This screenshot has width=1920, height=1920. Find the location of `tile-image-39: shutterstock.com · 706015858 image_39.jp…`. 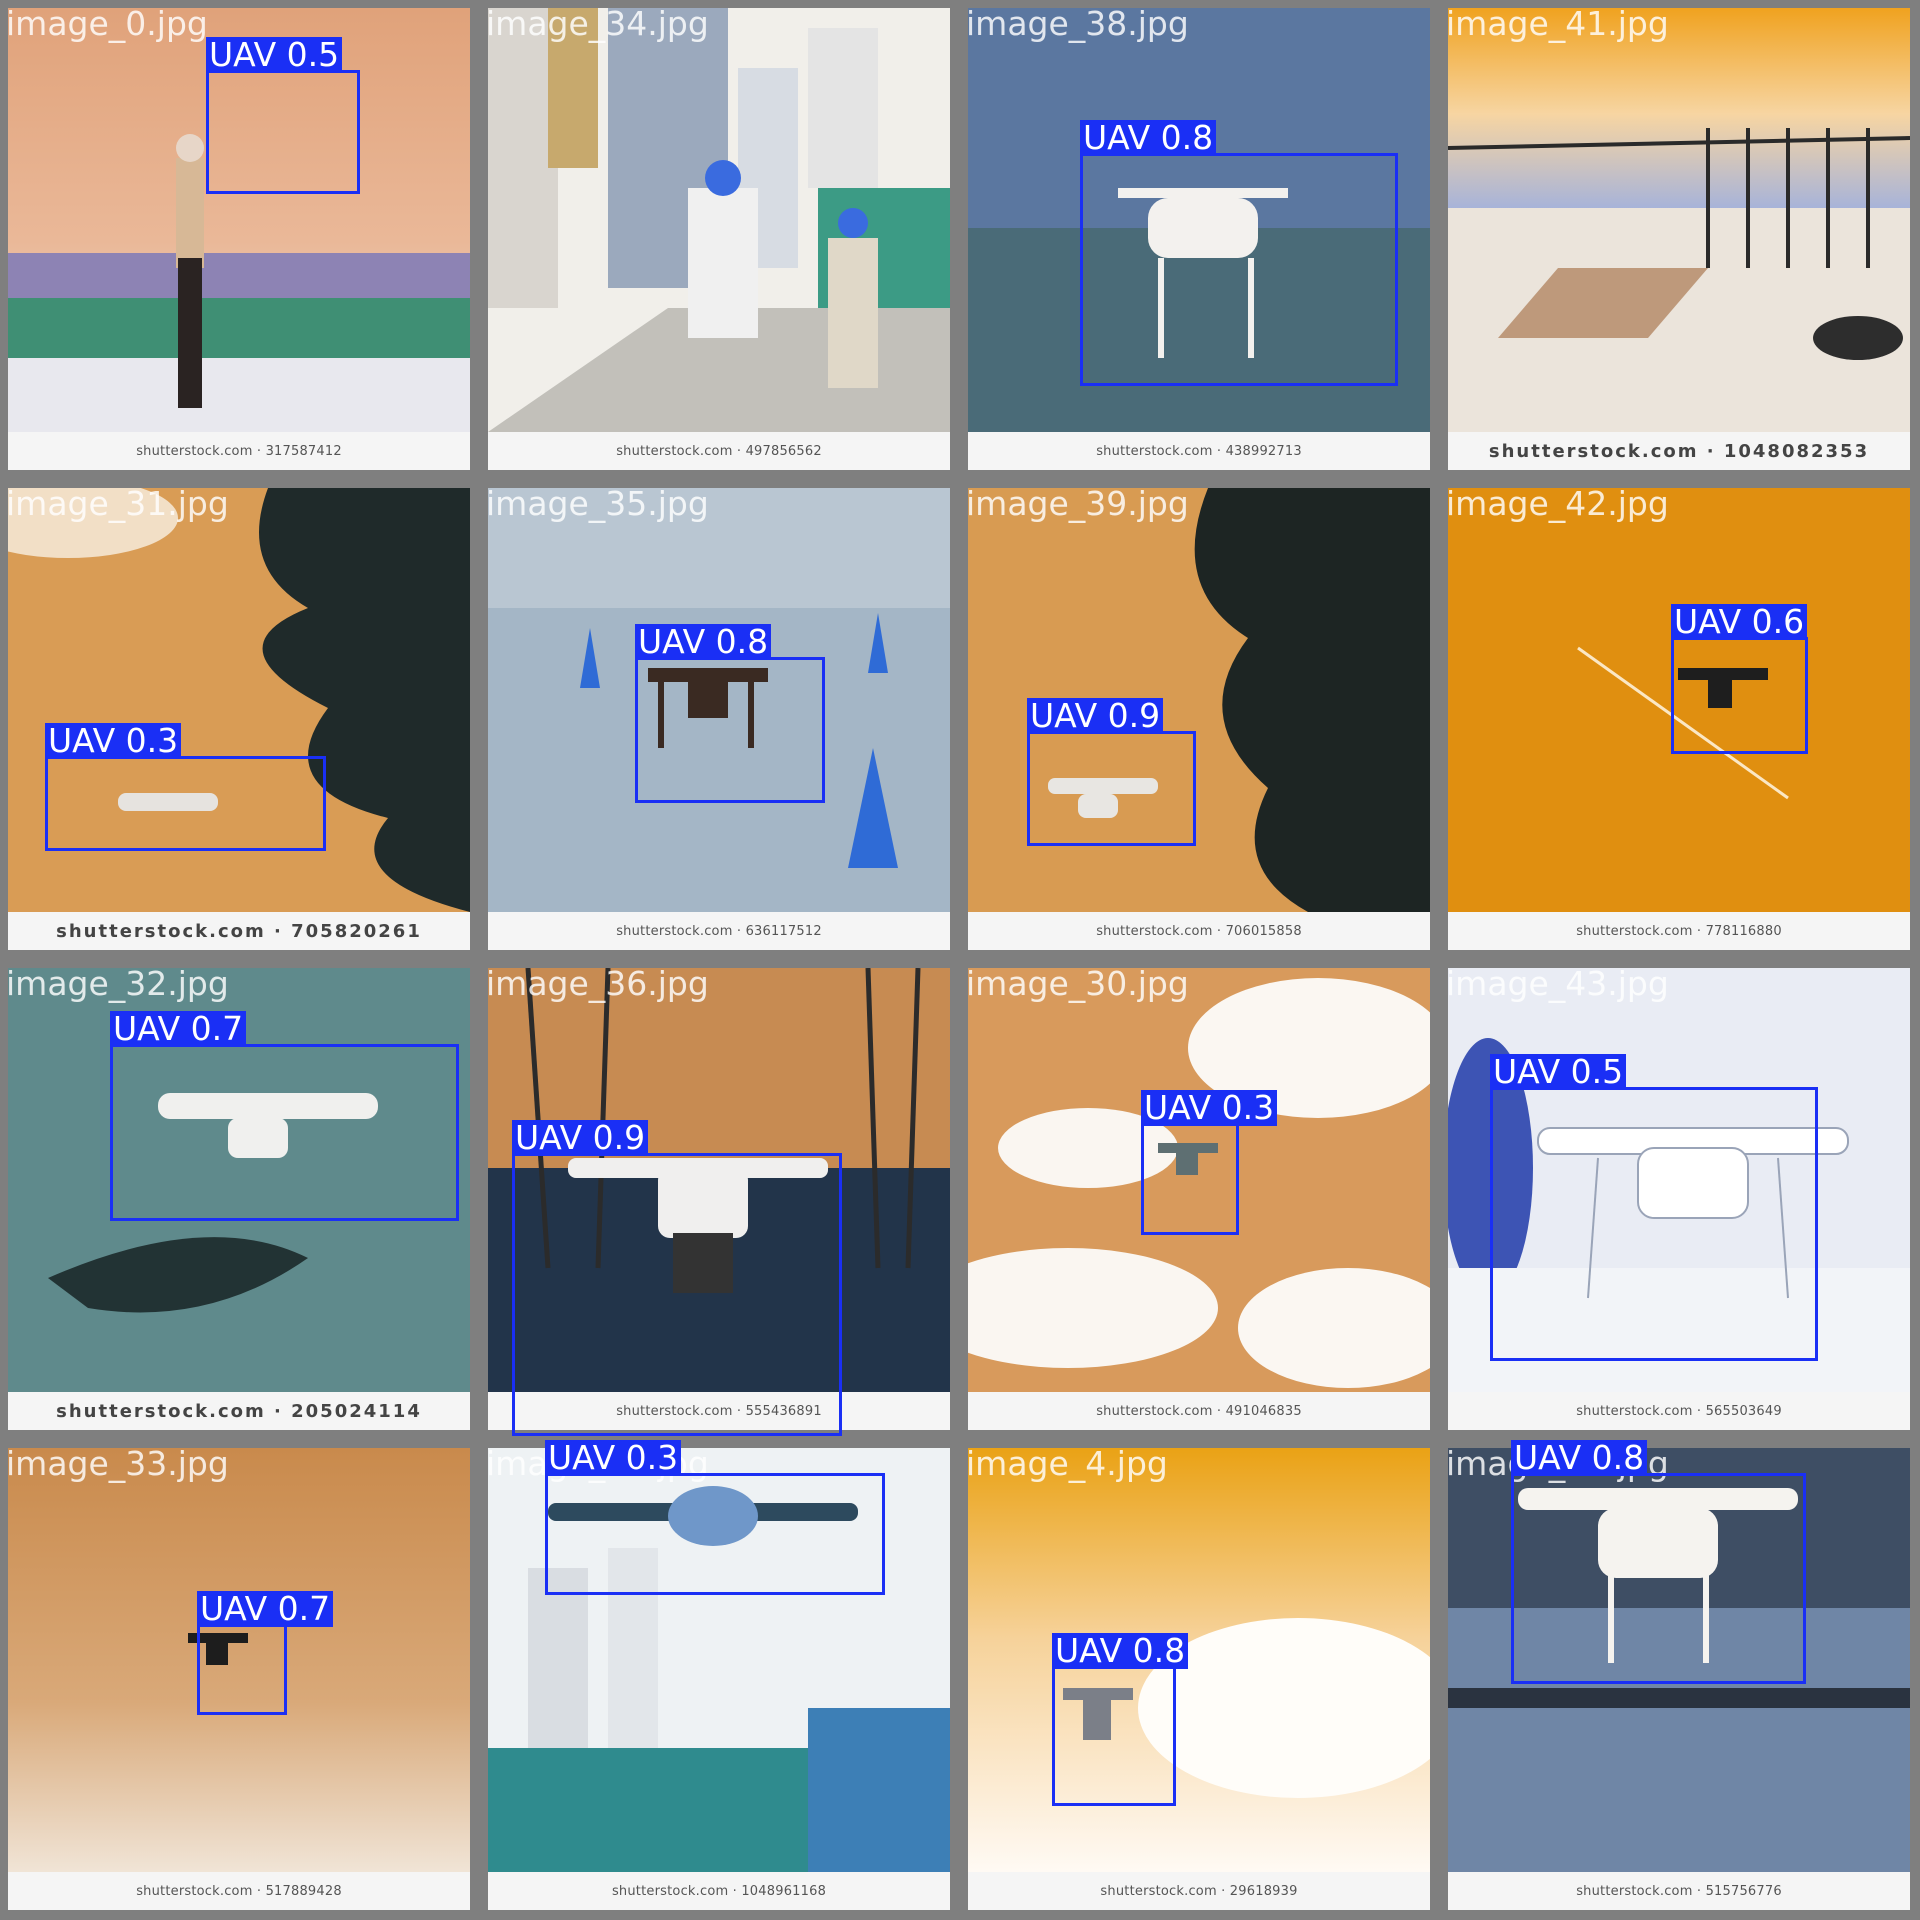

tile-image-39: shutterstock.com · 706015858 image_39.jp… is located at coordinates (1200, 720).